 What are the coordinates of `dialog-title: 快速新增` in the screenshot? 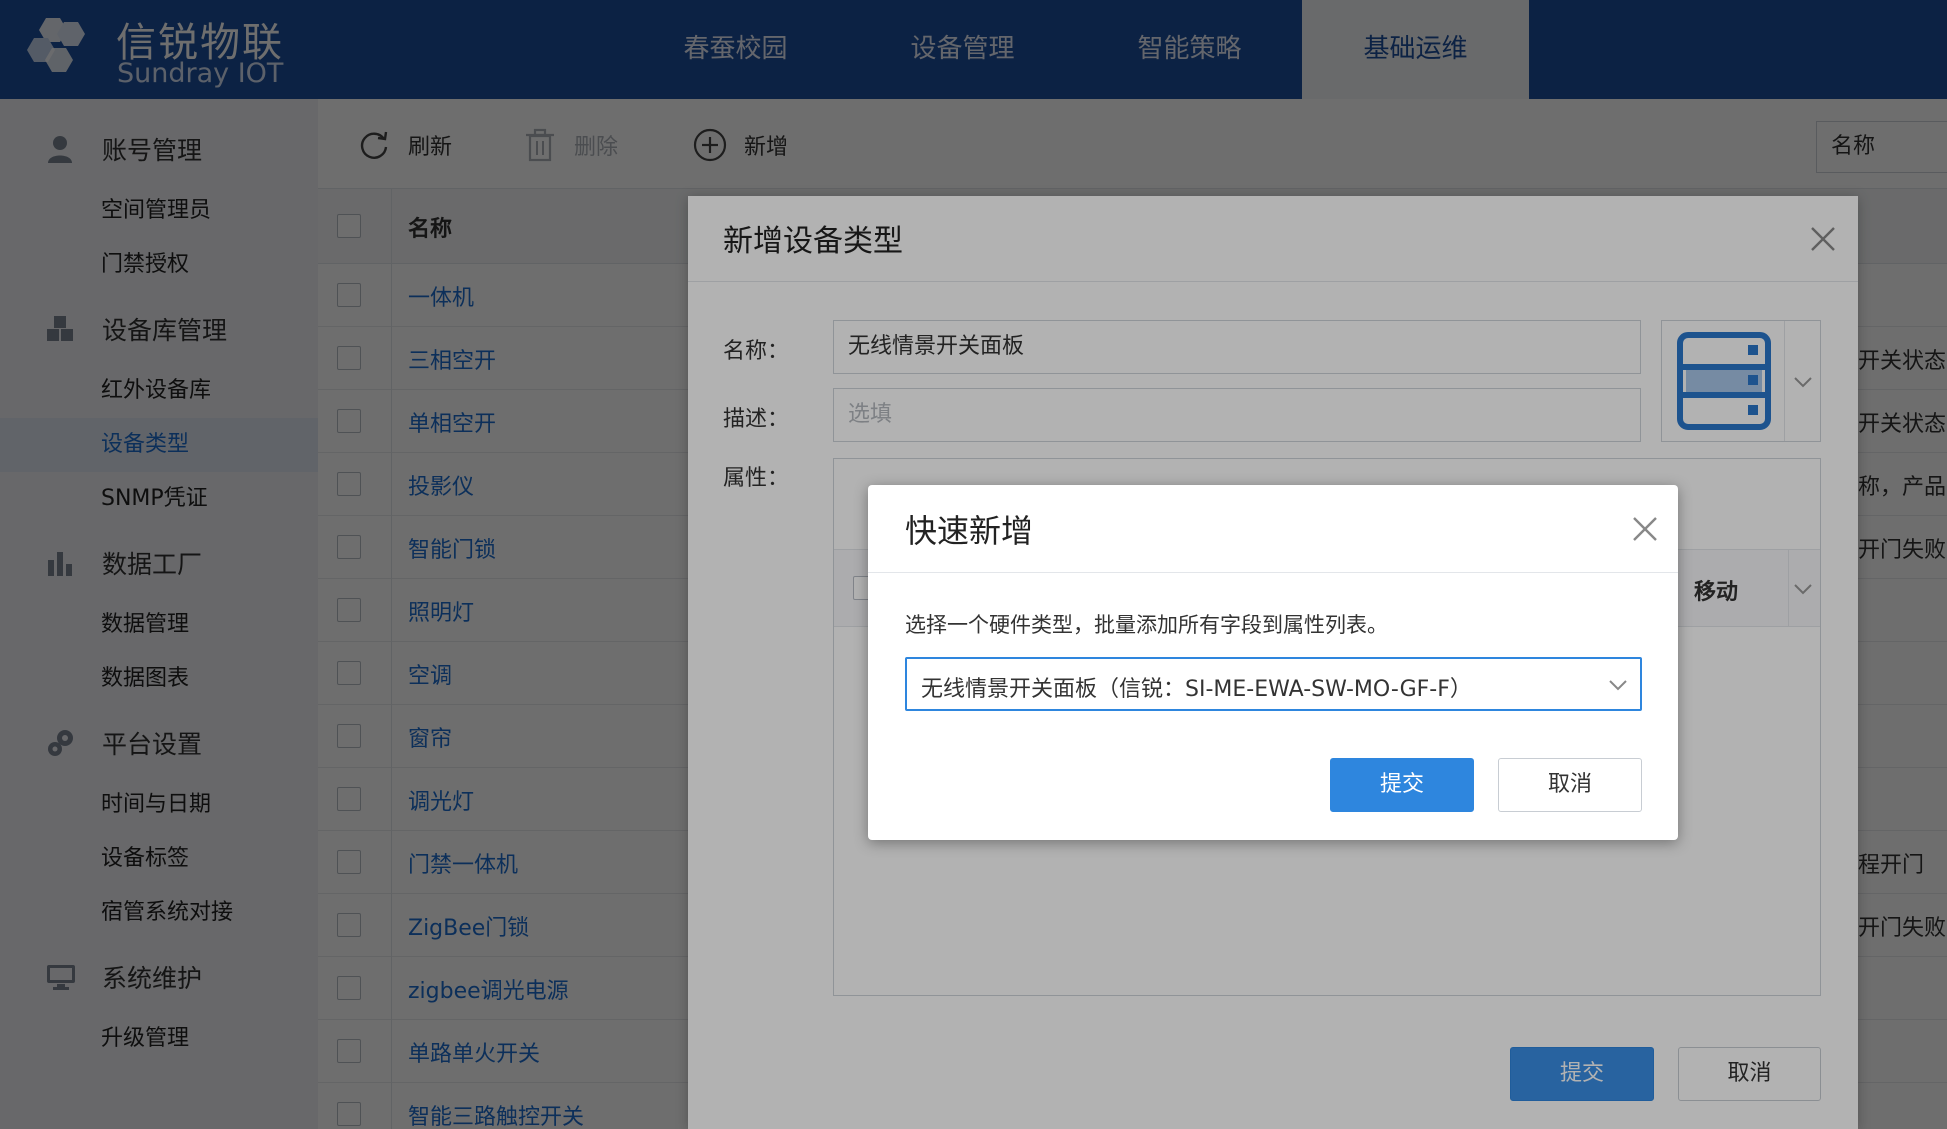 It's located at (969, 531).